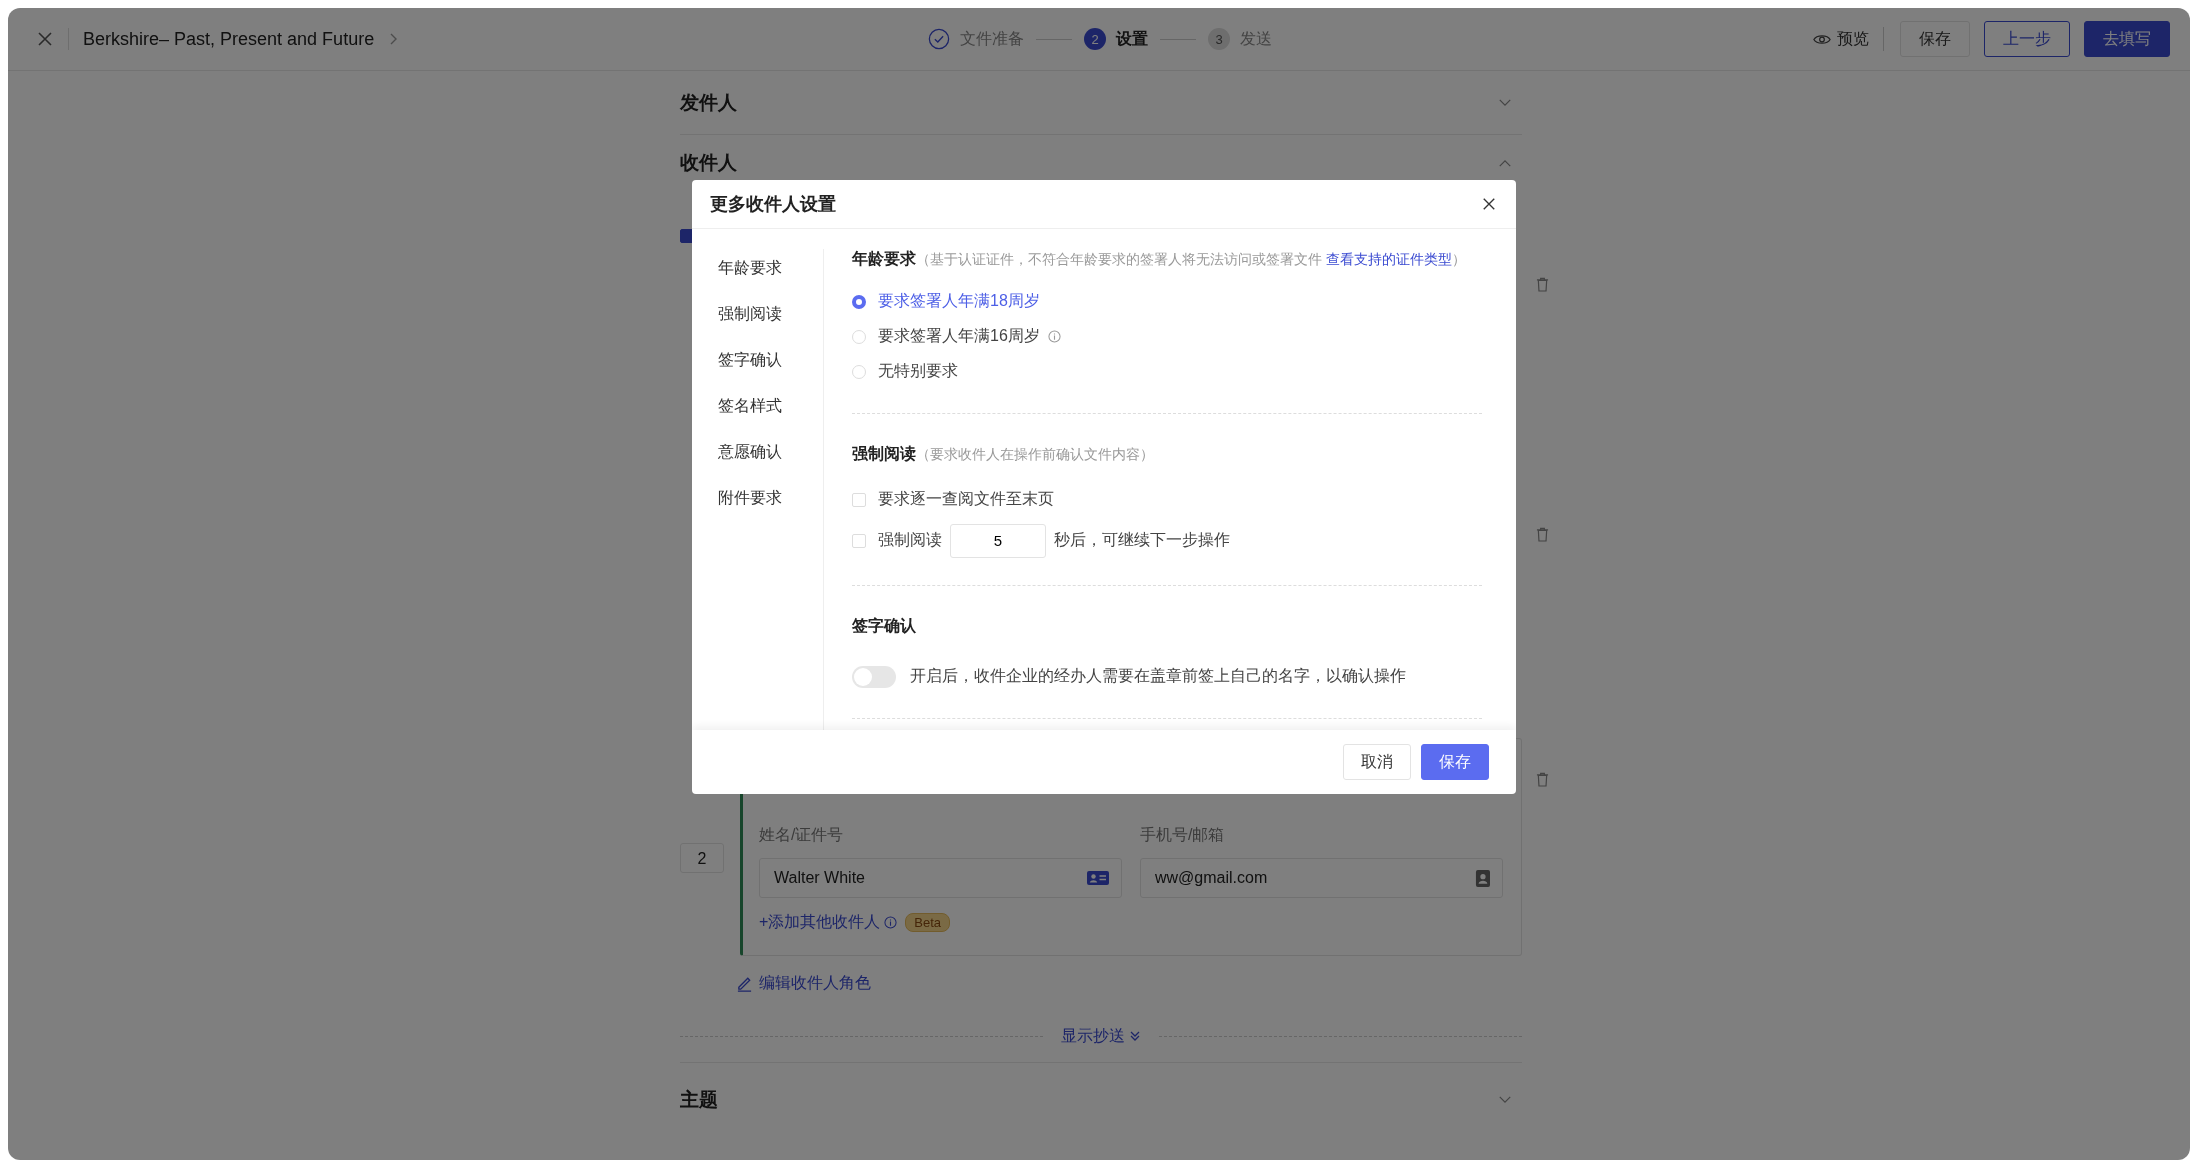  I want to click on seconds-input: 5, so click(998, 540).